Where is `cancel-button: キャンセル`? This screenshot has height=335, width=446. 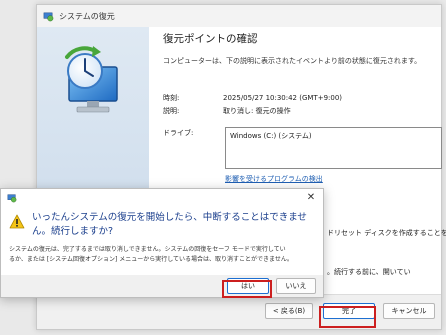 cancel-button: キャンセル is located at coordinates (409, 311).